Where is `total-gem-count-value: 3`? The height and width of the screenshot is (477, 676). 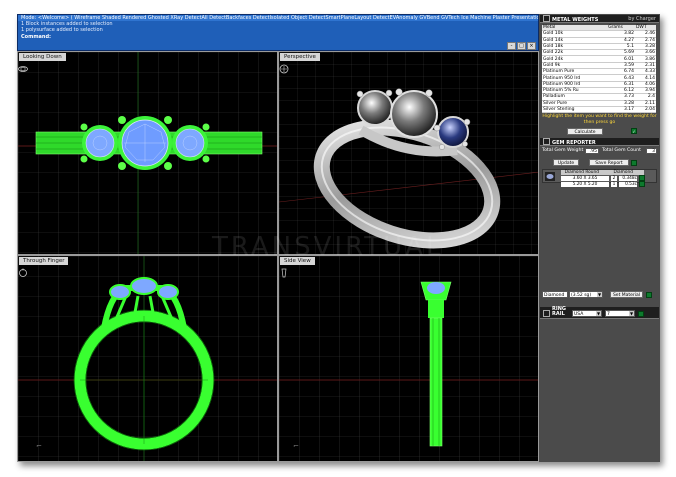
total-gem-count-value: 3 is located at coordinates (651, 151).